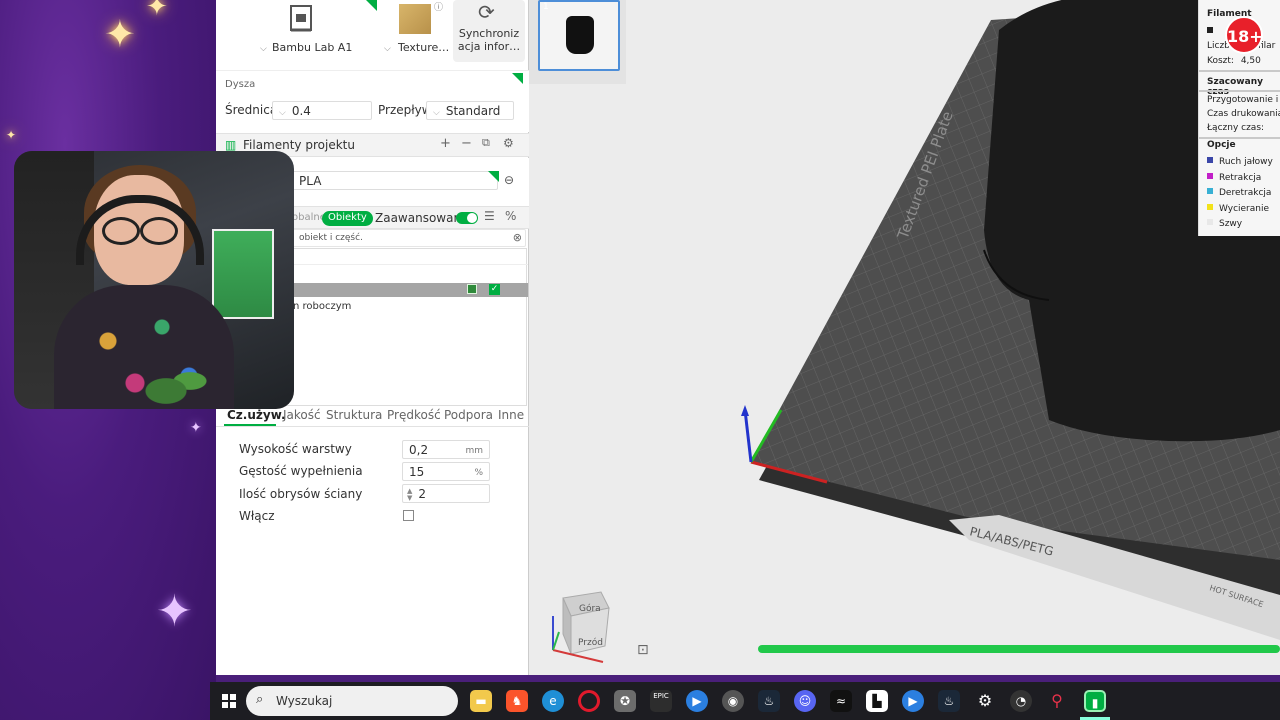 Image resolution: width=1280 pixels, height=720 pixels. What do you see at coordinates (257, 516) in the screenshot?
I see `enable-label: Włącz` at bounding box center [257, 516].